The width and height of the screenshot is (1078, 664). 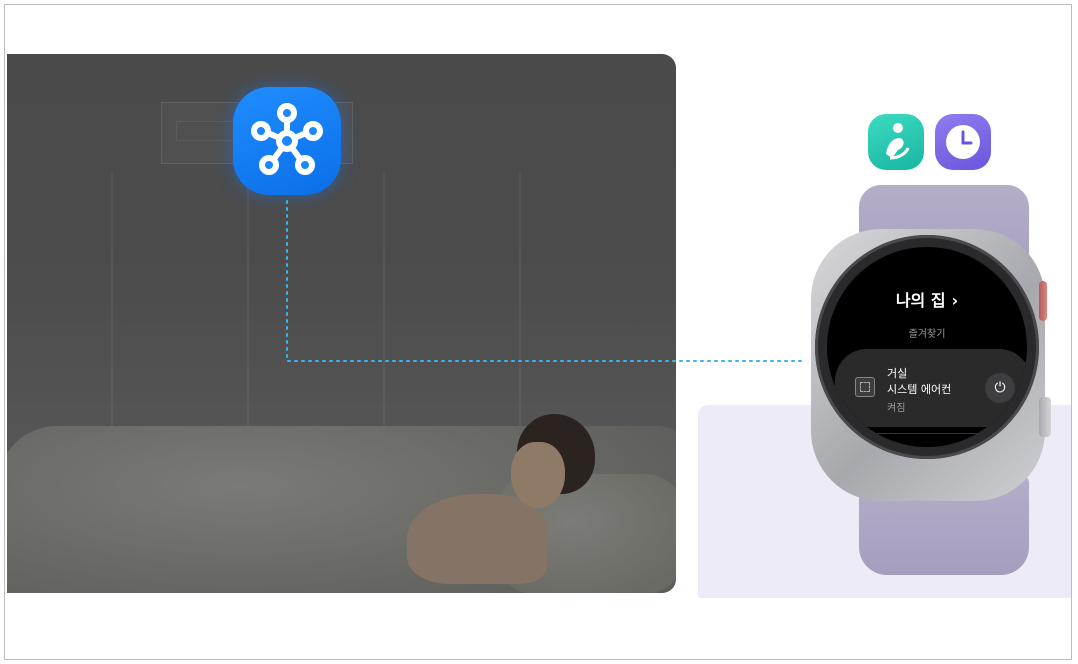 I want to click on air-conditioner-icon, so click(x=865, y=387).